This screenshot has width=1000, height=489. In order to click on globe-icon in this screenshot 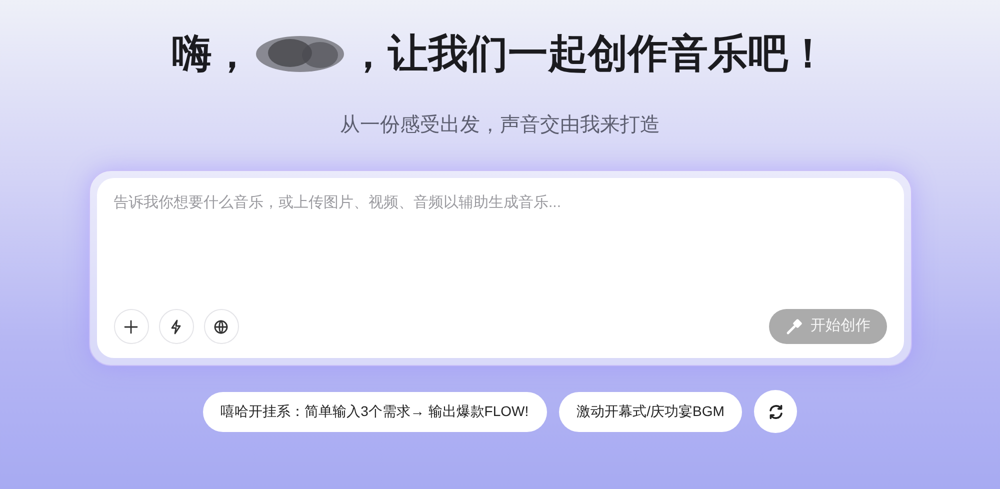, I will do `click(221, 326)`.